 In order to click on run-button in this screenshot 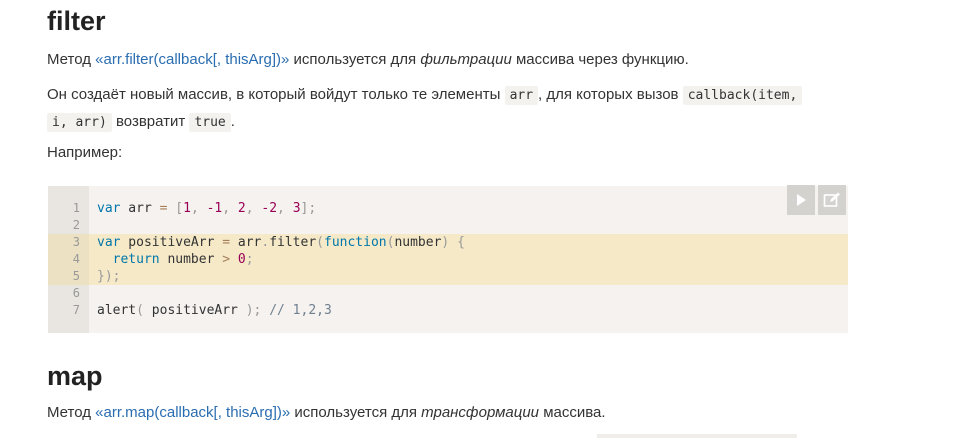, I will do `click(801, 200)`.